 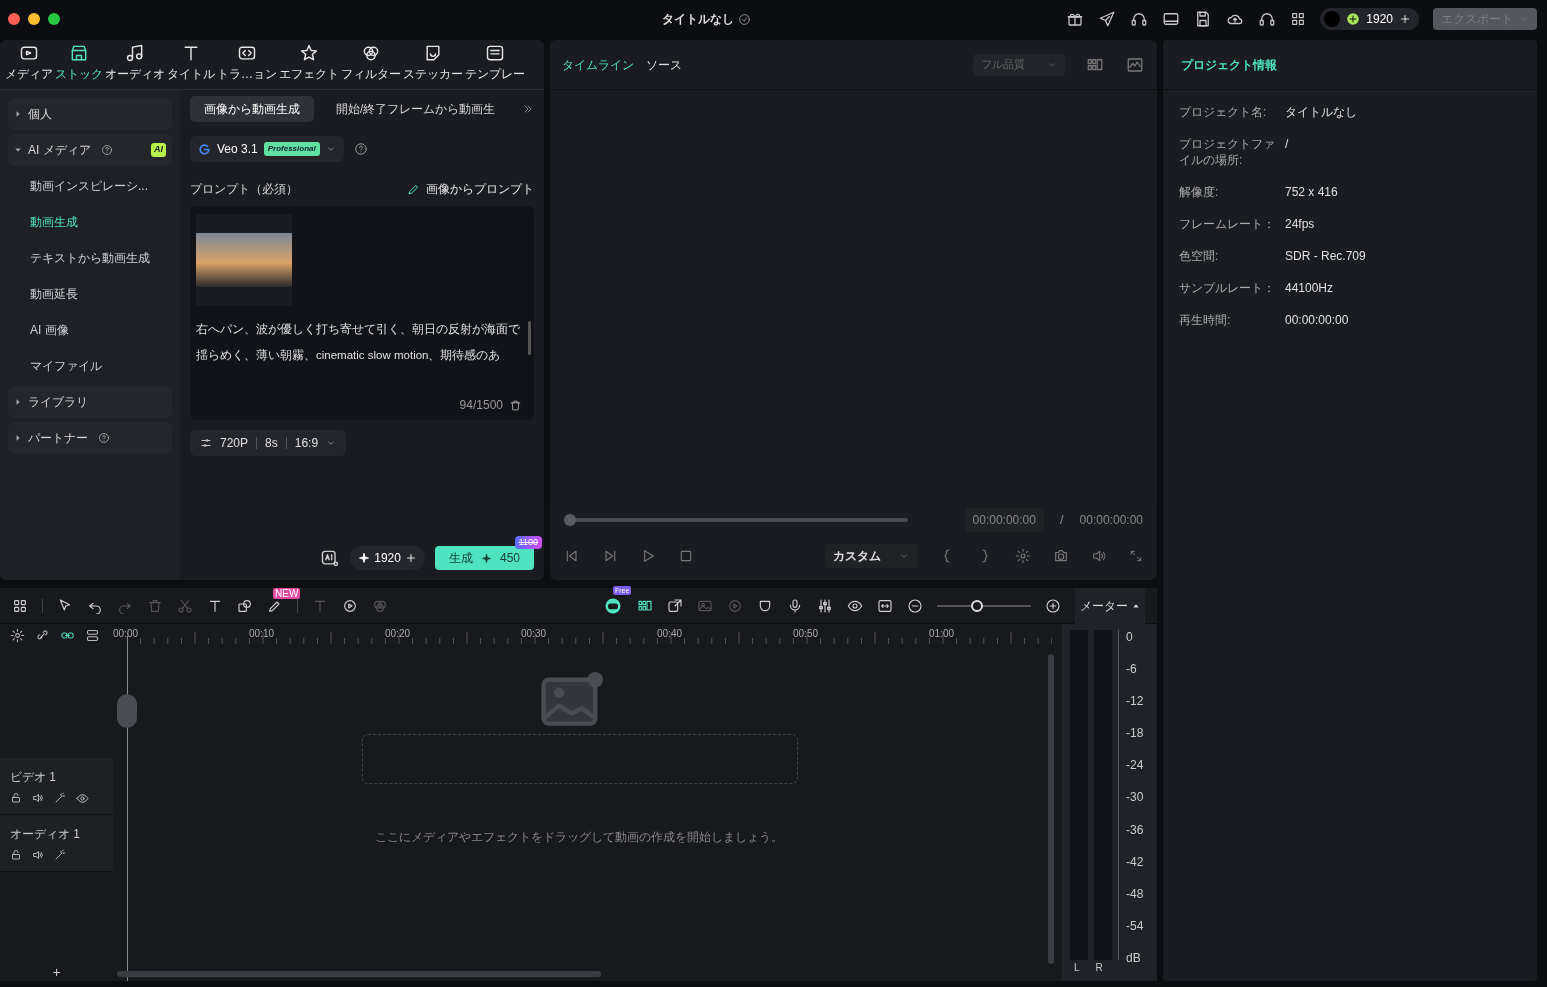 I want to click on headphones-icon, so click(x=1267, y=19).